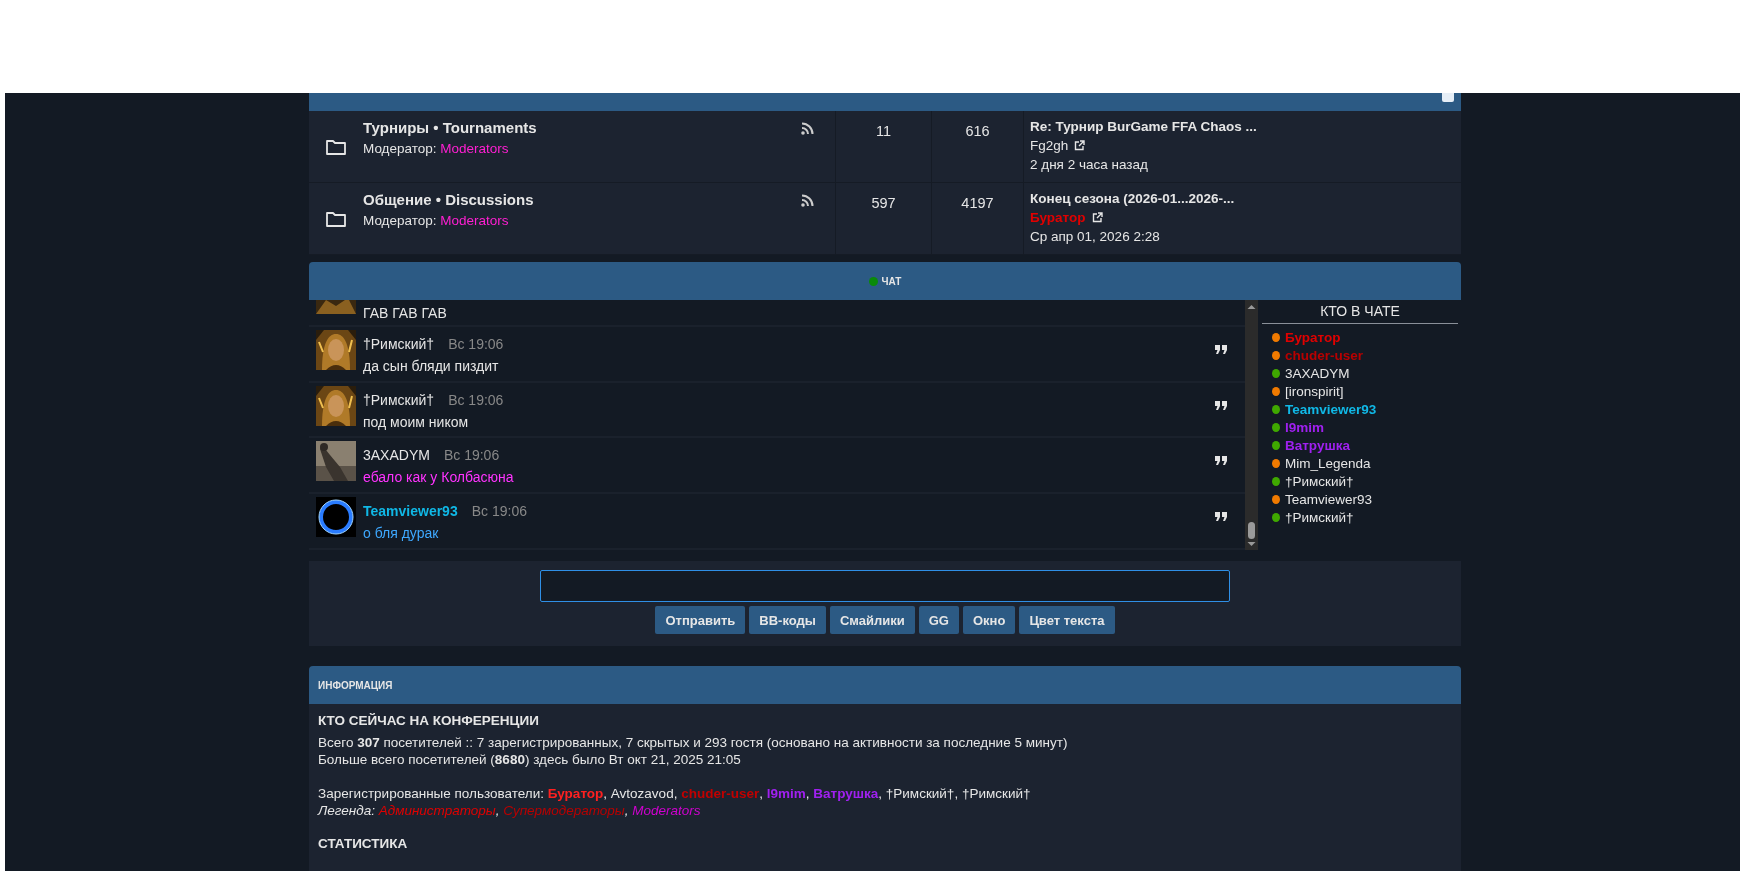 The height and width of the screenshot is (871, 1740). What do you see at coordinates (1049, 145) in the screenshot?
I see `author-link: Fg2gh` at bounding box center [1049, 145].